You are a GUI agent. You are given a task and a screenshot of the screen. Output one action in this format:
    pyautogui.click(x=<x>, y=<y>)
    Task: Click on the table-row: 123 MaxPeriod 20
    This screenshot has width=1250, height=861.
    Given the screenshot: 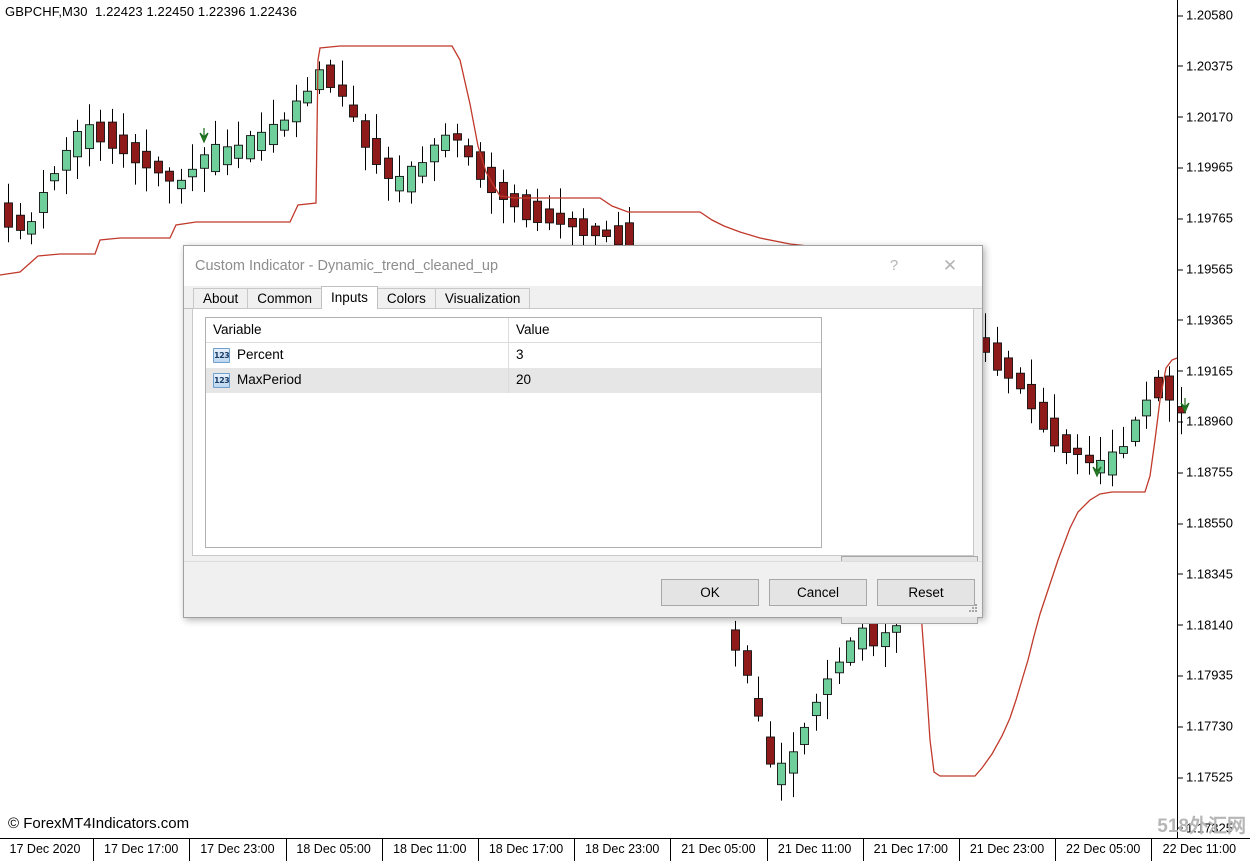 What is the action you would take?
    pyautogui.click(x=513, y=380)
    